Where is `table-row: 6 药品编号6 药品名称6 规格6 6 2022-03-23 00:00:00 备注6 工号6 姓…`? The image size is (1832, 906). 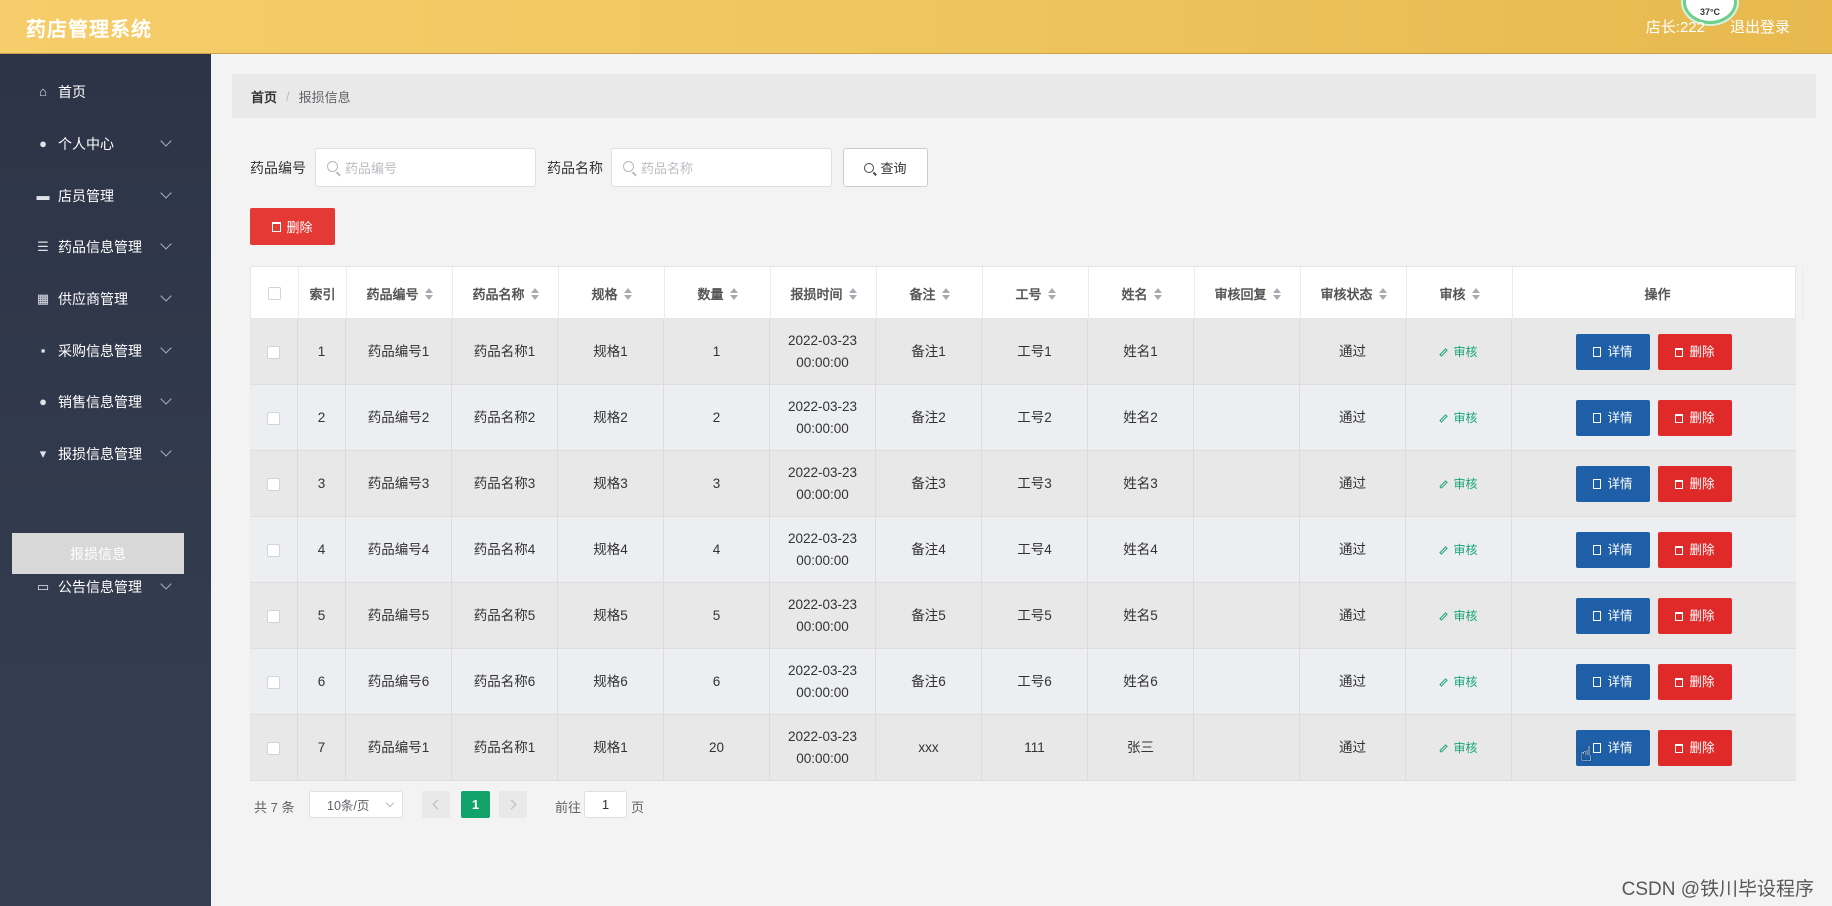
table-row: 6 药品编号6 药品名称6 规格6 6 2022-03-23 00:00:00 备注6 工号6 姓… is located at coordinates (1023, 682).